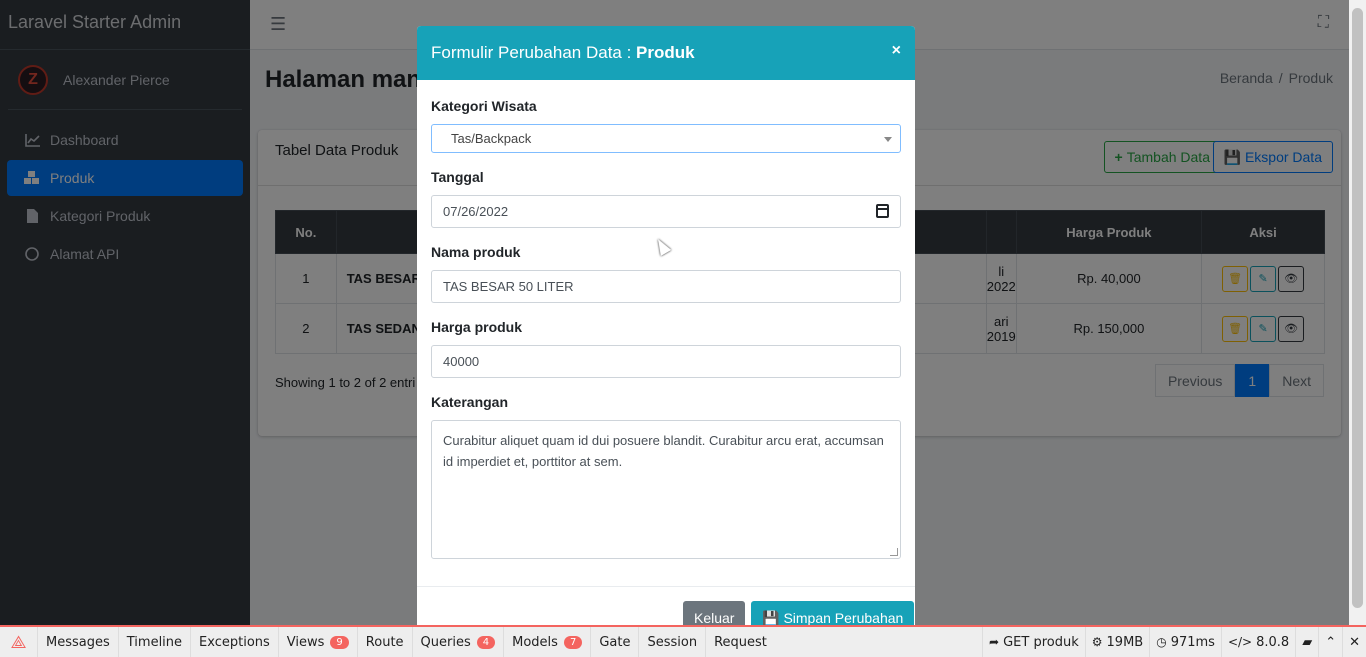 The image size is (1366, 657). I want to click on debug-version: </> 8.0.8, so click(1257, 642).